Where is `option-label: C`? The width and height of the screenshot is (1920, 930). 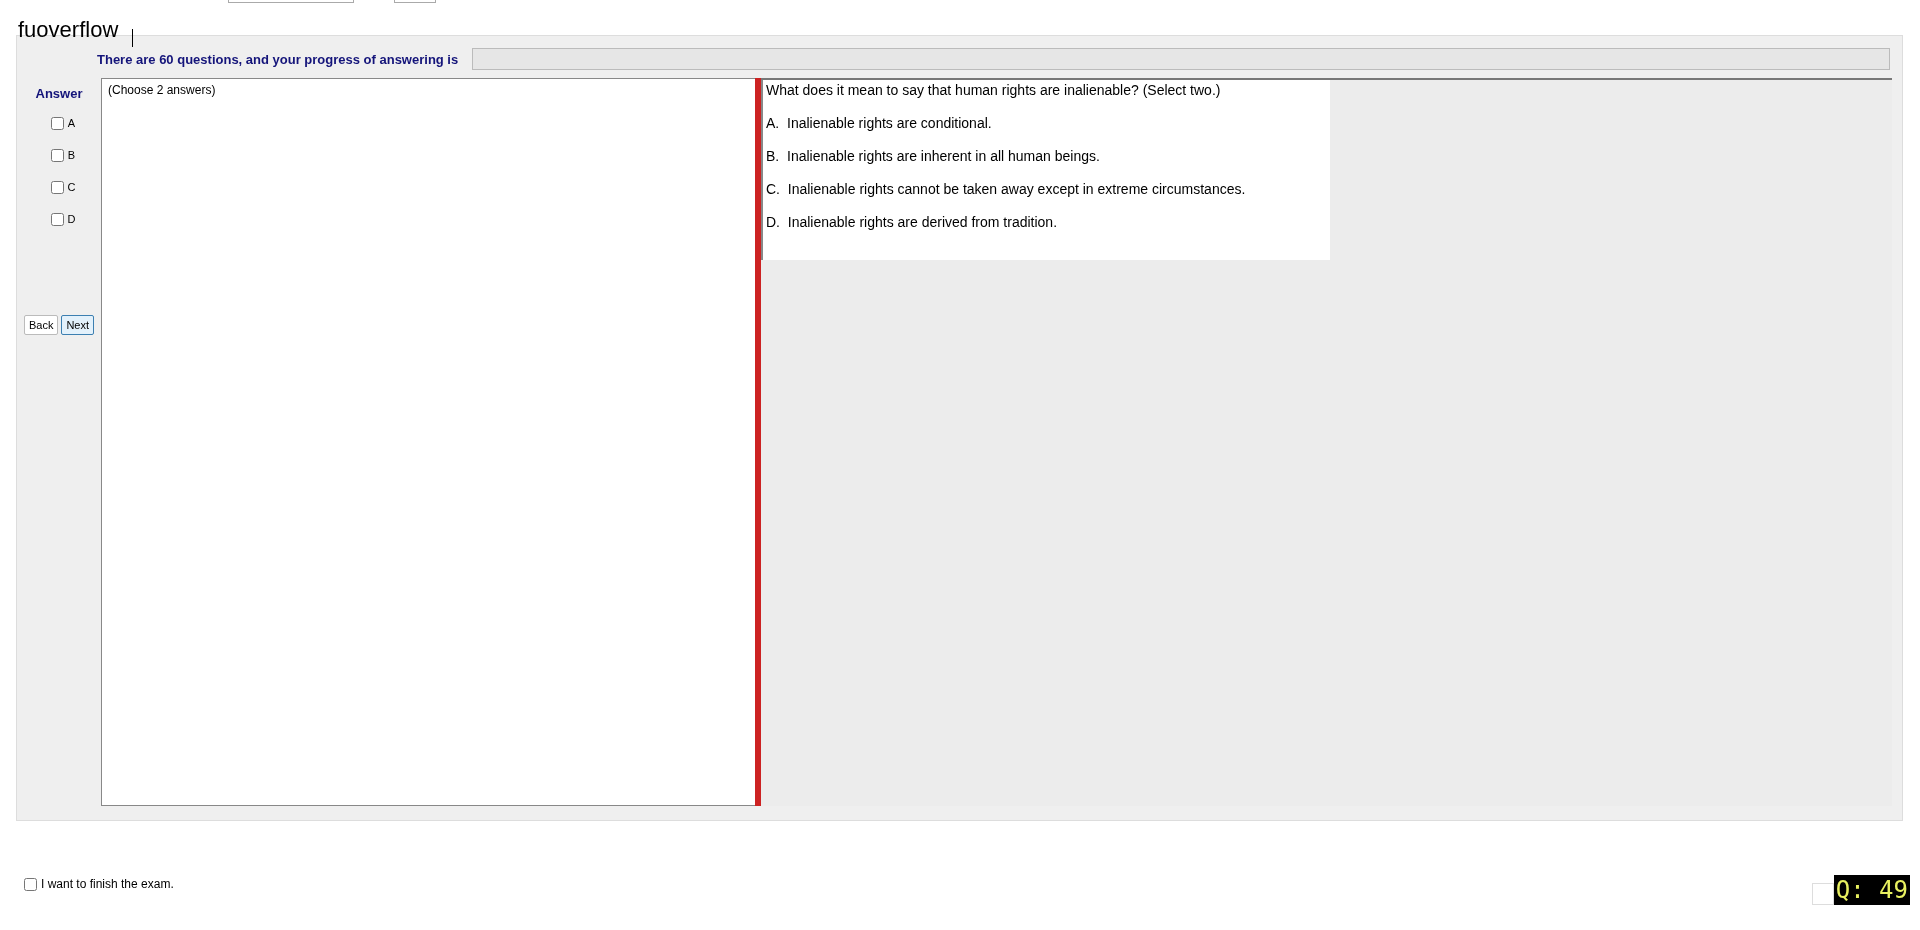
option-label: C is located at coordinates (71, 187).